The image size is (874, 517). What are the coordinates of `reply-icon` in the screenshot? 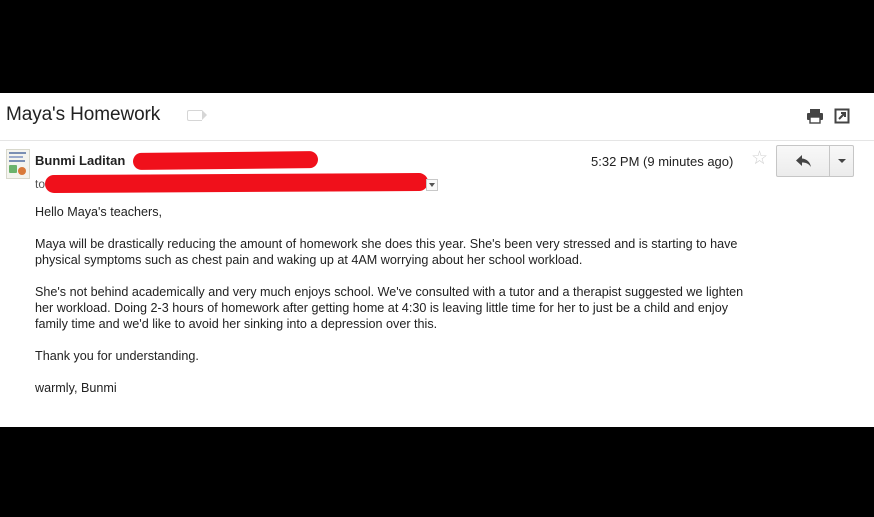 It's located at (803, 161).